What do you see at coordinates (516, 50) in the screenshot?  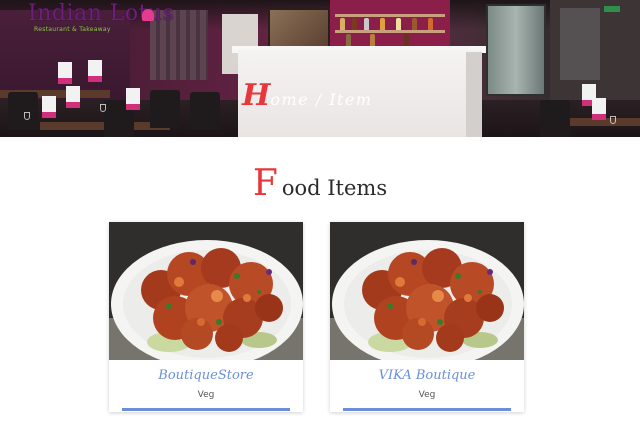 I see `hero-fridge` at bounding box center [516, 50].